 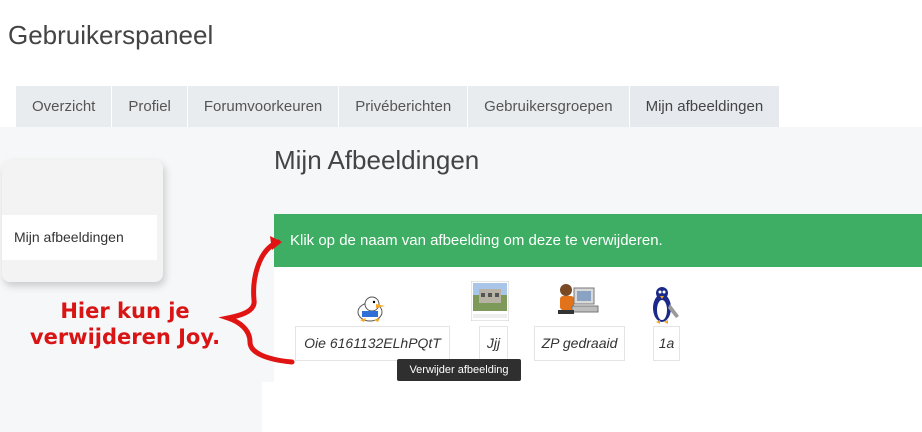 I want to click on image-delete-button-1a: 1a, so click(x=666, y=343).